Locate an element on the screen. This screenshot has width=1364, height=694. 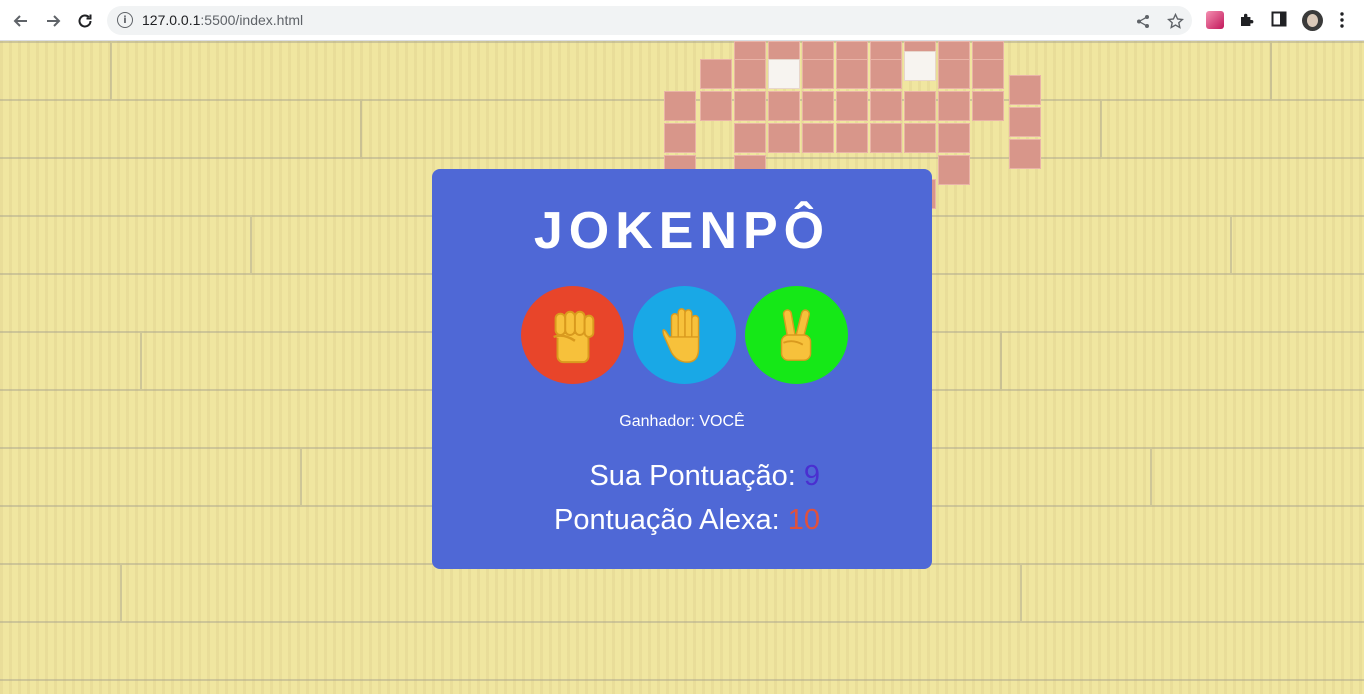
paper-button is located at coordinates (684, 335).